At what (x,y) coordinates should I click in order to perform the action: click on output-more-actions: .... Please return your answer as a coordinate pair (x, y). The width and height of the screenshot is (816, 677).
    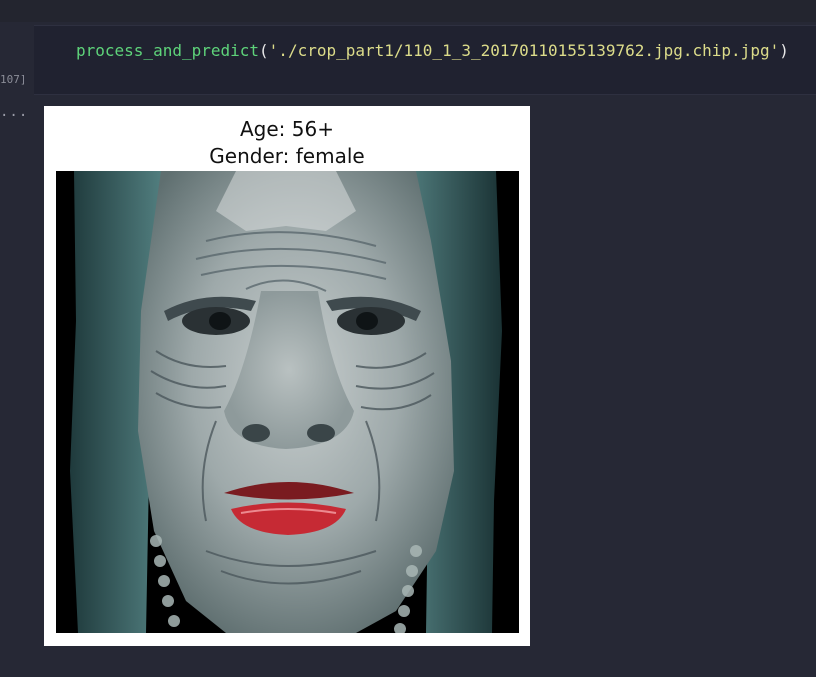
    Looking at the image, I should click on (14, 112).